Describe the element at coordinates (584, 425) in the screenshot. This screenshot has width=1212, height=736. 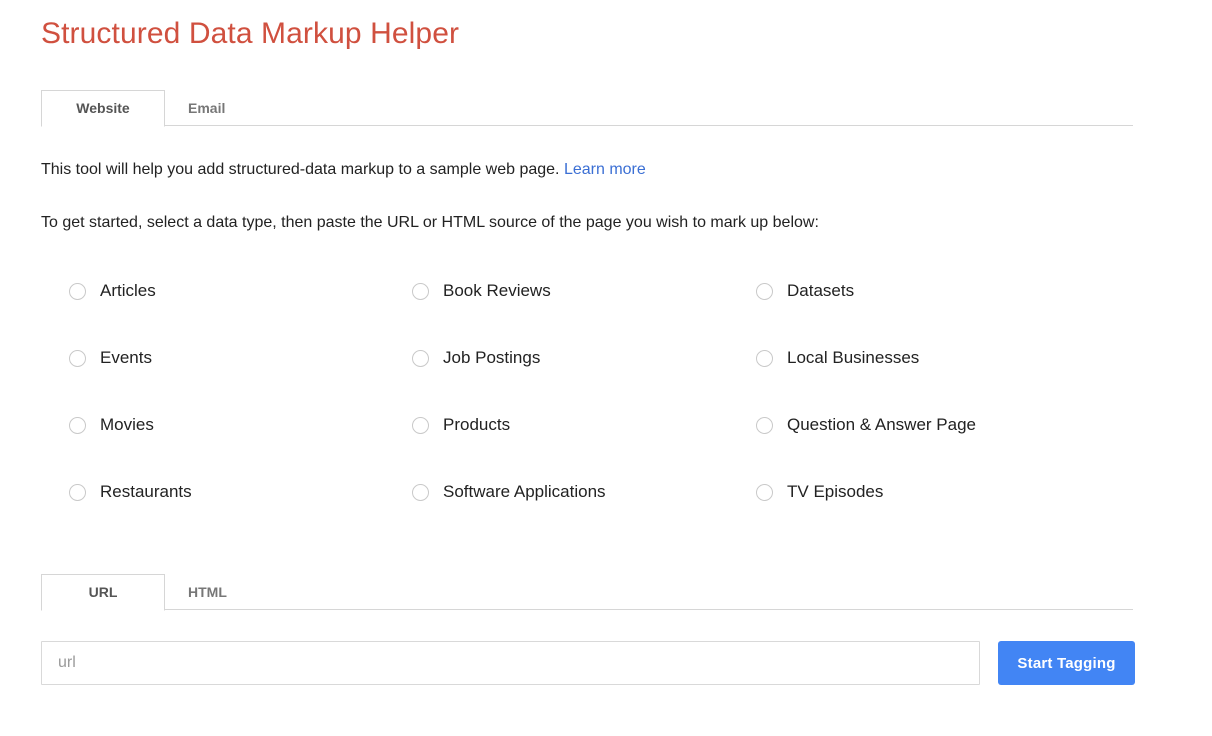
I see `radio-option-products: Products` at that location.